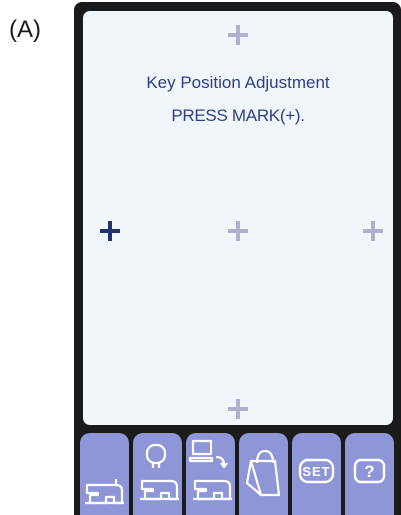 Image resolution: width=401 pixels, height=515 pixels. What do you see at coordinates (238, 35) in the screenshot?
I see `mark-top` at bounding box center [238, 35].